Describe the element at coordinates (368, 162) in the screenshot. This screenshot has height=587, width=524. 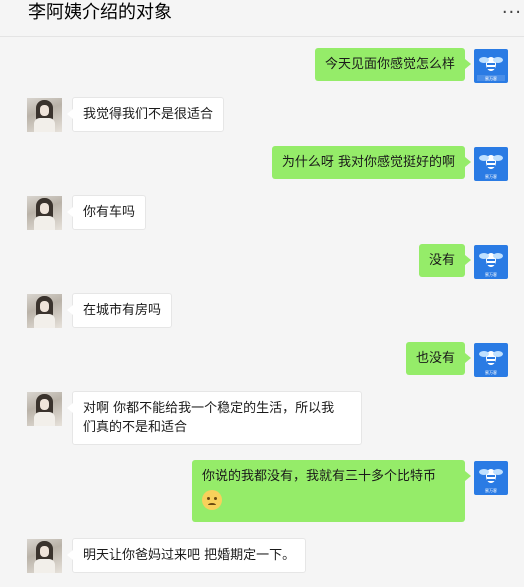
I see `message-text: 为什么呀 我对你感觉挺好的啊` at that location.